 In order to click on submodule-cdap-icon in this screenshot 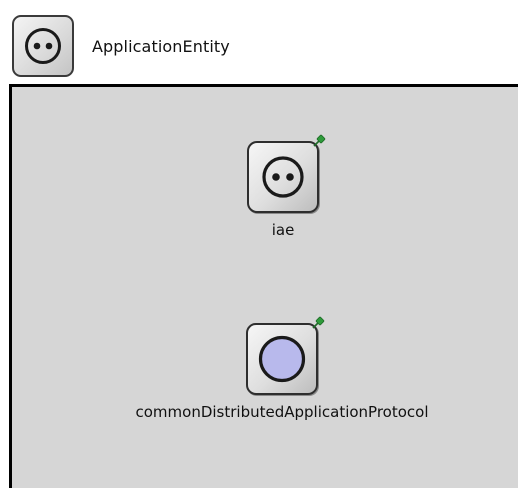, I will do `click(282, 359)`.